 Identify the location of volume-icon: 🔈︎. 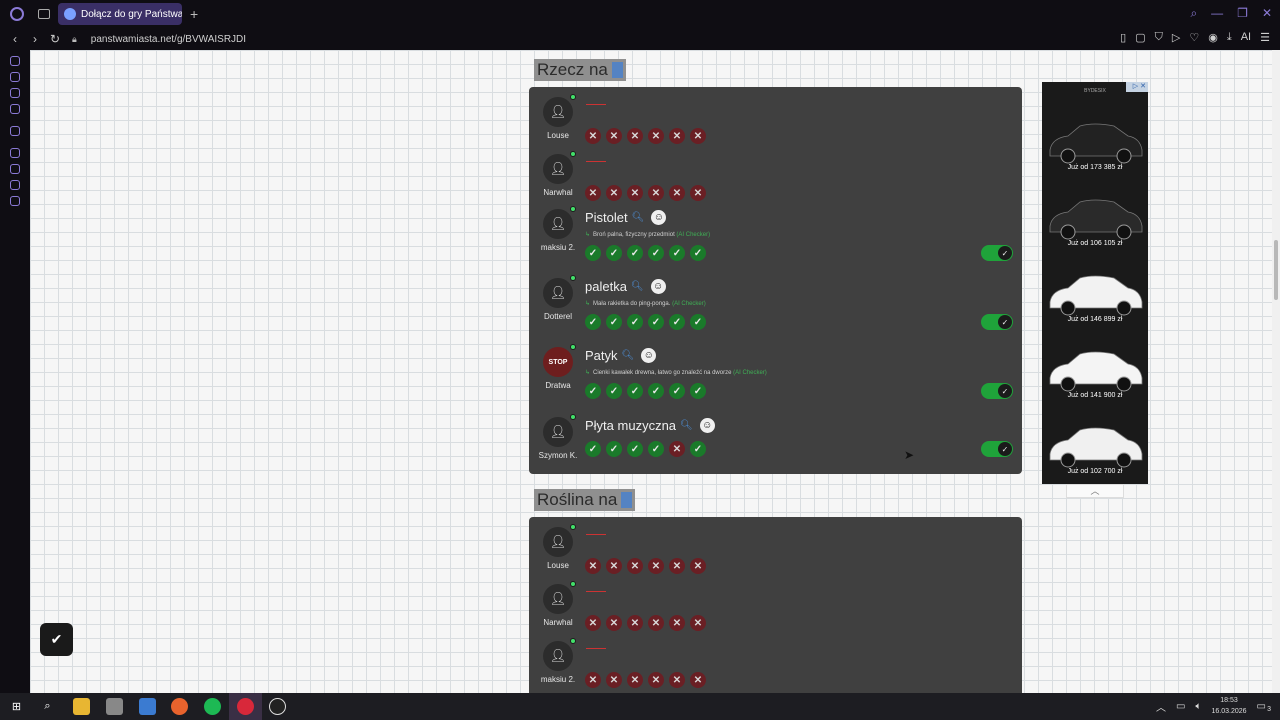
(1199, 706).